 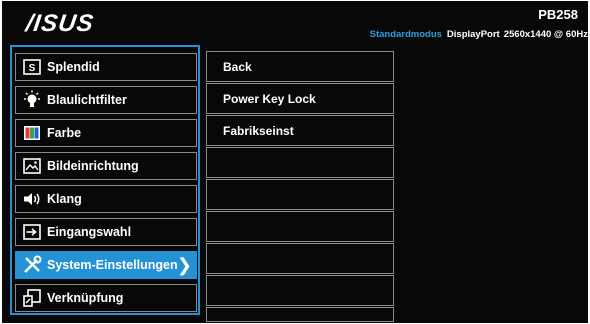 I want to click on menu-label: Farbe, so click(x=64, y=133).